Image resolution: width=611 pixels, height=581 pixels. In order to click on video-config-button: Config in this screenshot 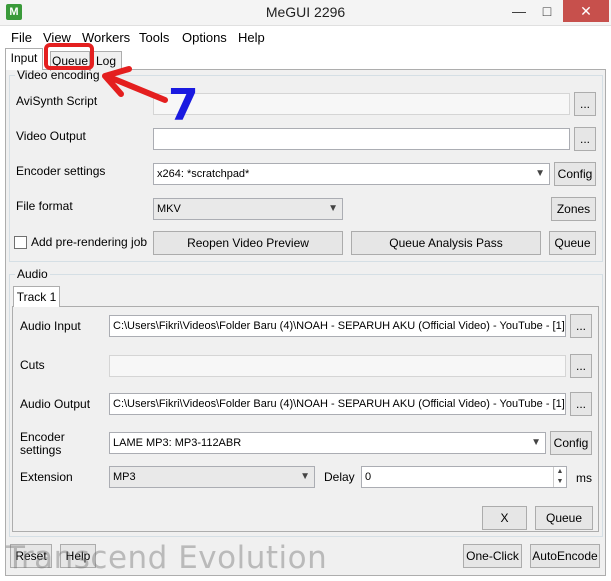, I will do `click(575, 174)`.